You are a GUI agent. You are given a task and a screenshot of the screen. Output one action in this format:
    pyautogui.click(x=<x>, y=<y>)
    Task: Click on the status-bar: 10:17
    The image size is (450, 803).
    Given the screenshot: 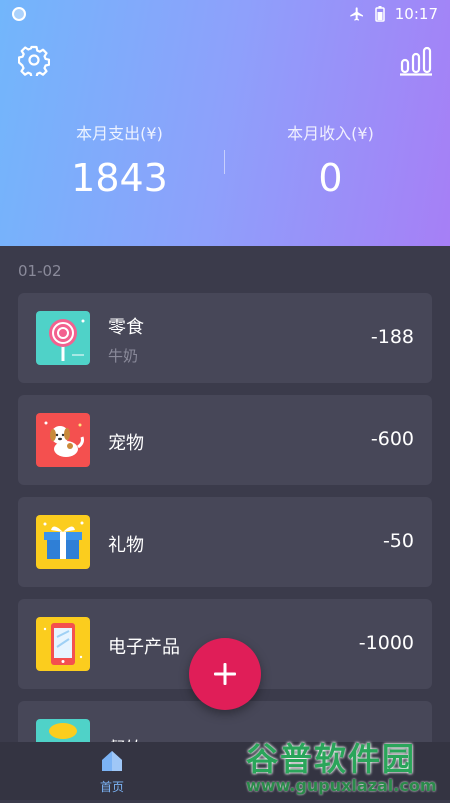 What is the action you would take?
    pyautogui.click(x=225, y=14)
    